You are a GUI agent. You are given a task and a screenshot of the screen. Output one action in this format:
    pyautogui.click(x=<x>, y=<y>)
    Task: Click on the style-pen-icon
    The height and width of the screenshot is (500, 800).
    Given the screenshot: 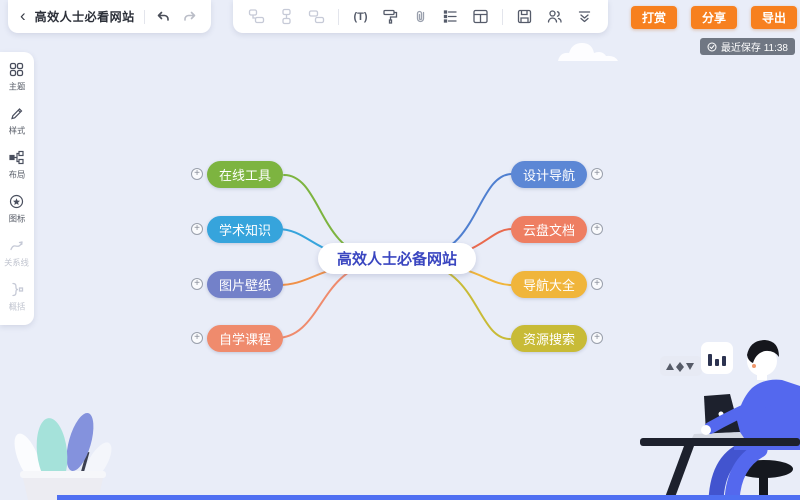 What is the action you would take?
    pyautogui.click(x=17, y=114)
    